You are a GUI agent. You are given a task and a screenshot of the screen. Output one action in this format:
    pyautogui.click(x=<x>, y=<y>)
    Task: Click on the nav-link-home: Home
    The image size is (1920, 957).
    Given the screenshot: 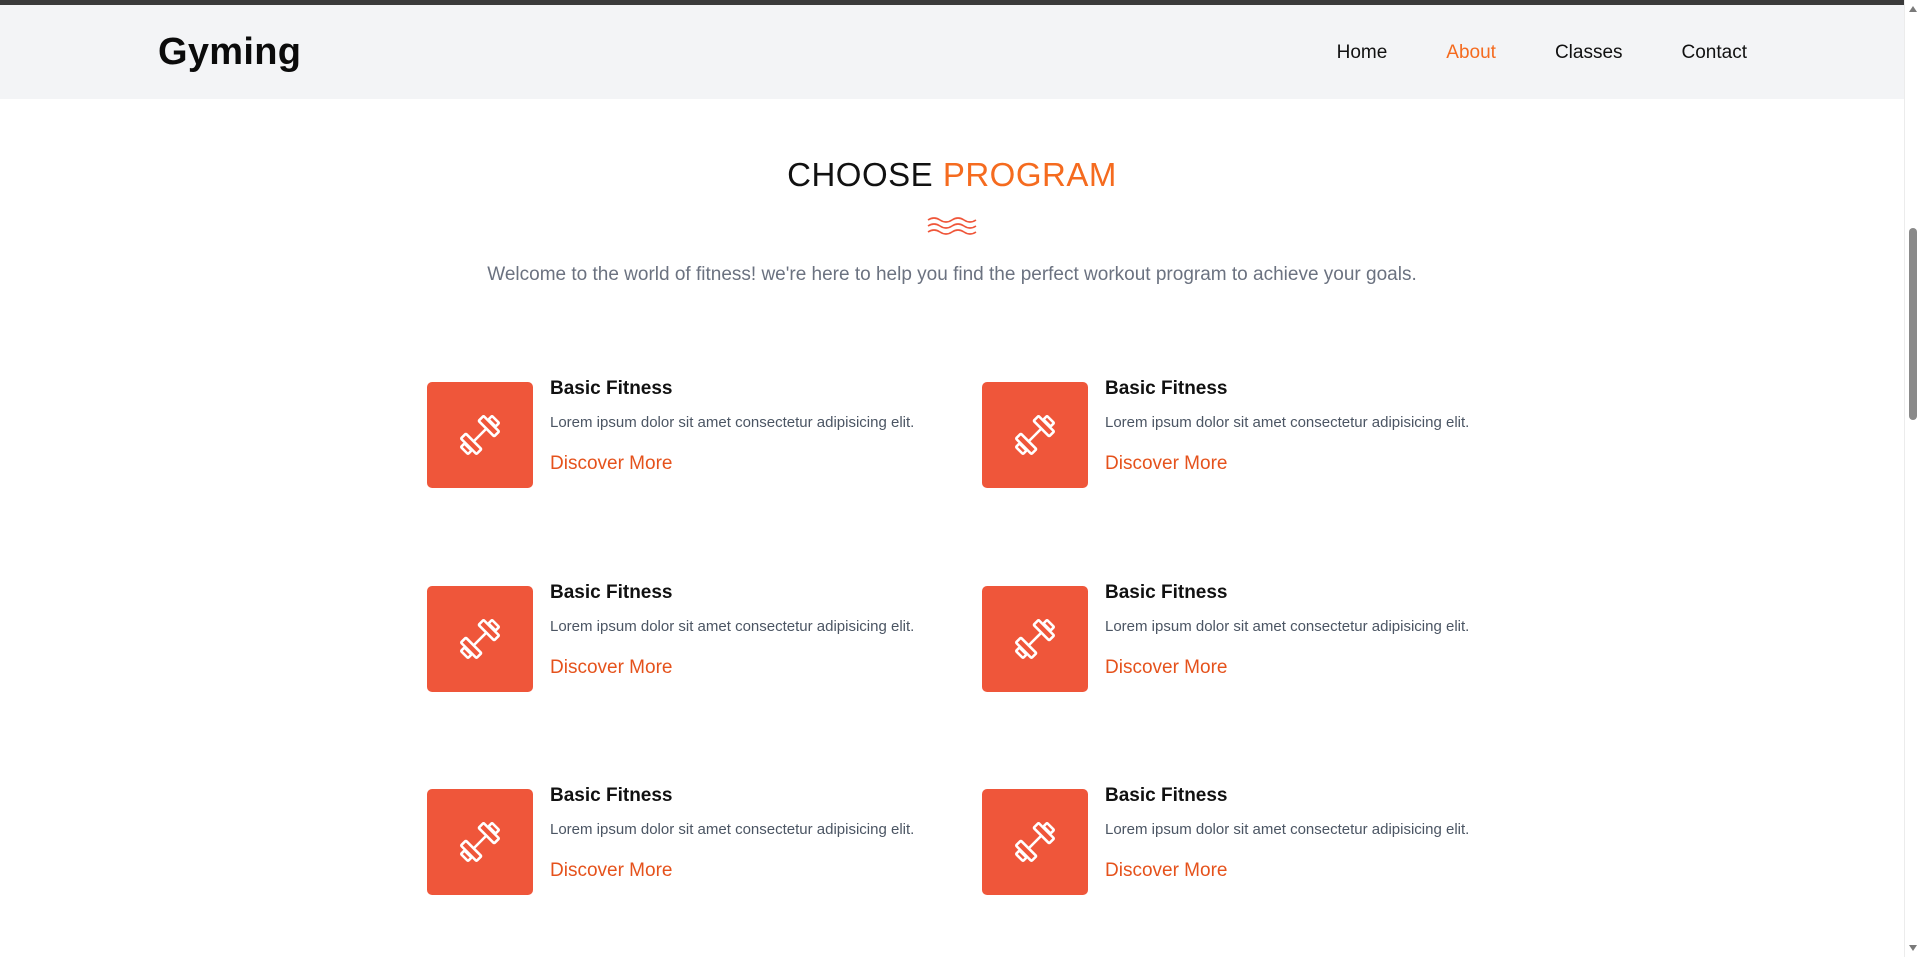 What is the action you would take?
    pyautogui.click(x=1362, y=53)
    